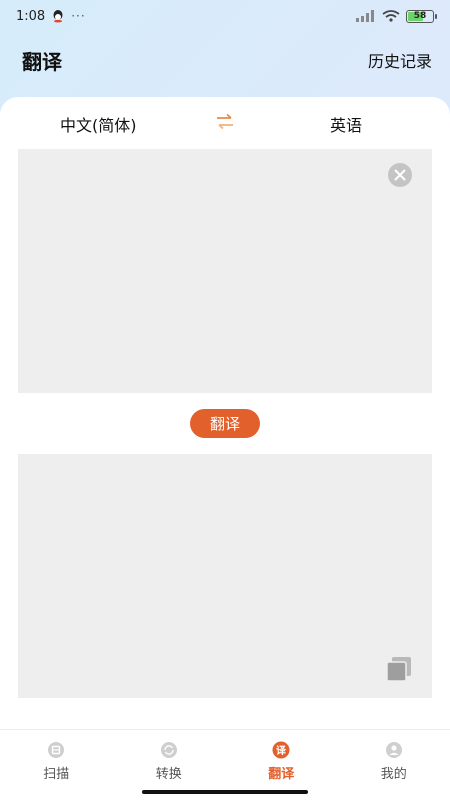  What do you see at coordinates (227, 60) in the screenshot?
I see `app-header: 翻译 历史记录` at bounding box center [227, 60].